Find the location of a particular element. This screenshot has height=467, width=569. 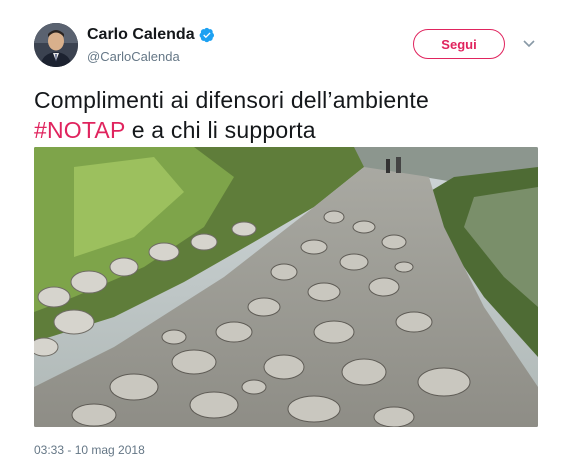

tweet-text-rest: e a chi li supporta is located at coordinates (220, 130).